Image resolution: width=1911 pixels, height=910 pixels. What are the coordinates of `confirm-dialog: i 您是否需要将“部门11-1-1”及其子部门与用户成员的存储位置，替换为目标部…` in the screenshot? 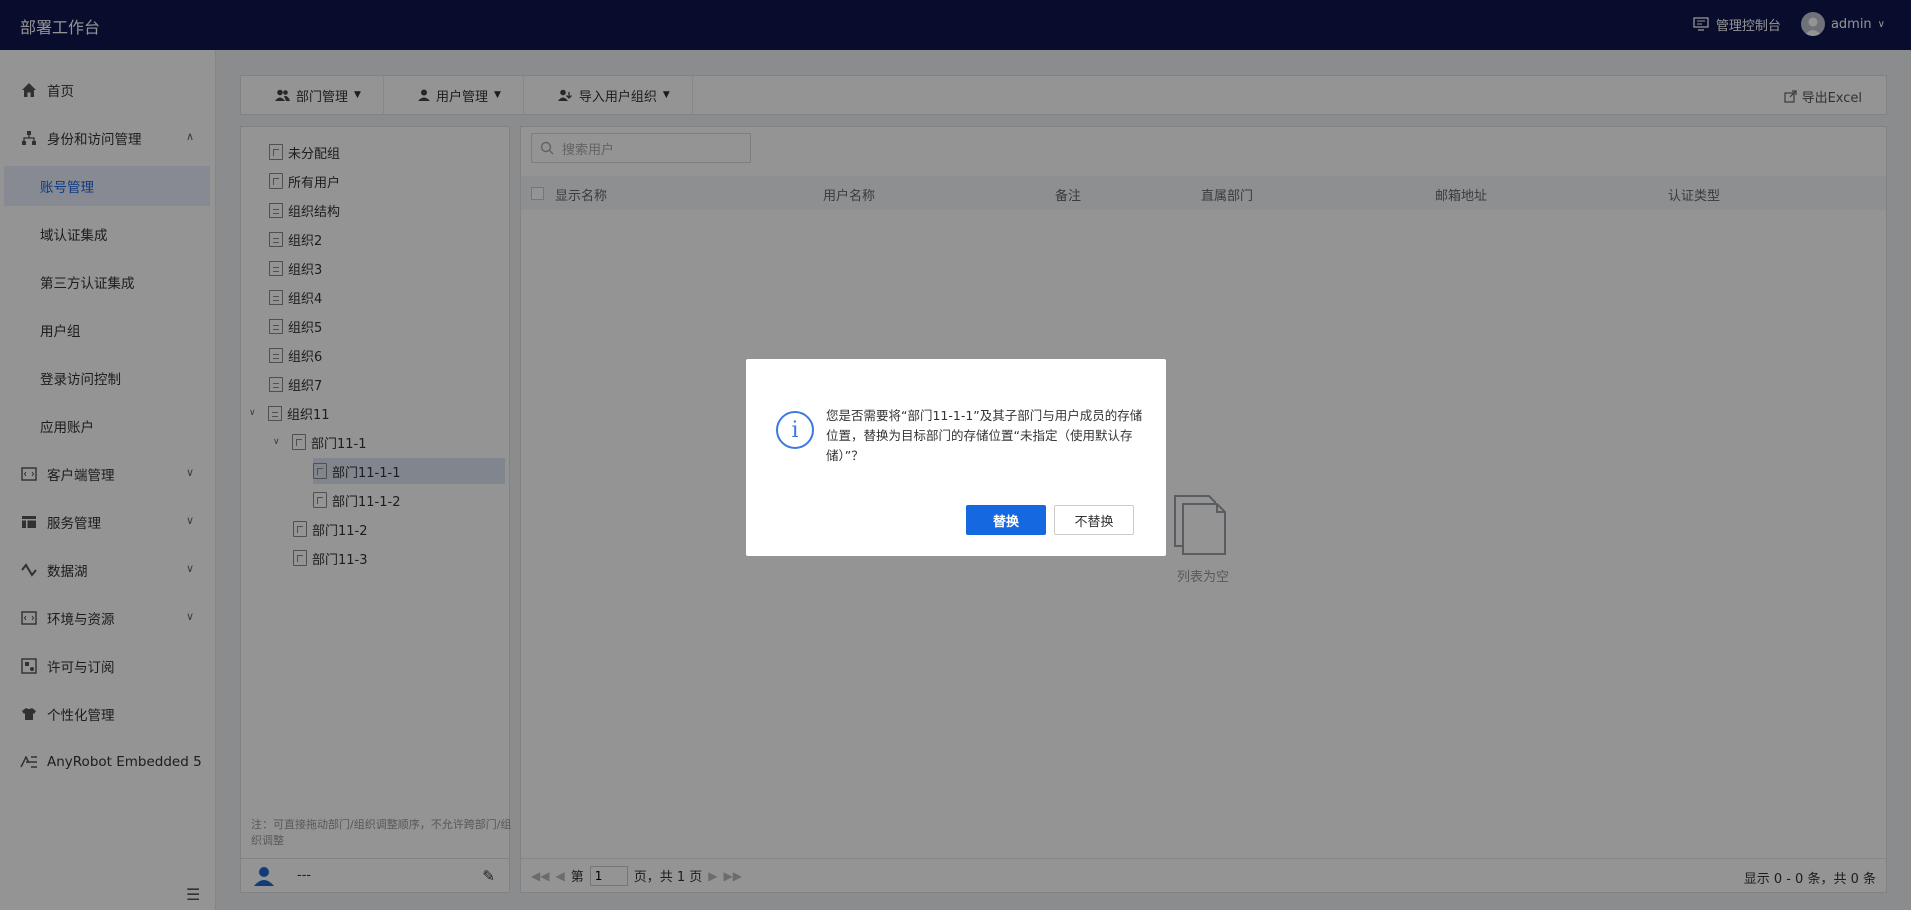 It's located at (956, 457).